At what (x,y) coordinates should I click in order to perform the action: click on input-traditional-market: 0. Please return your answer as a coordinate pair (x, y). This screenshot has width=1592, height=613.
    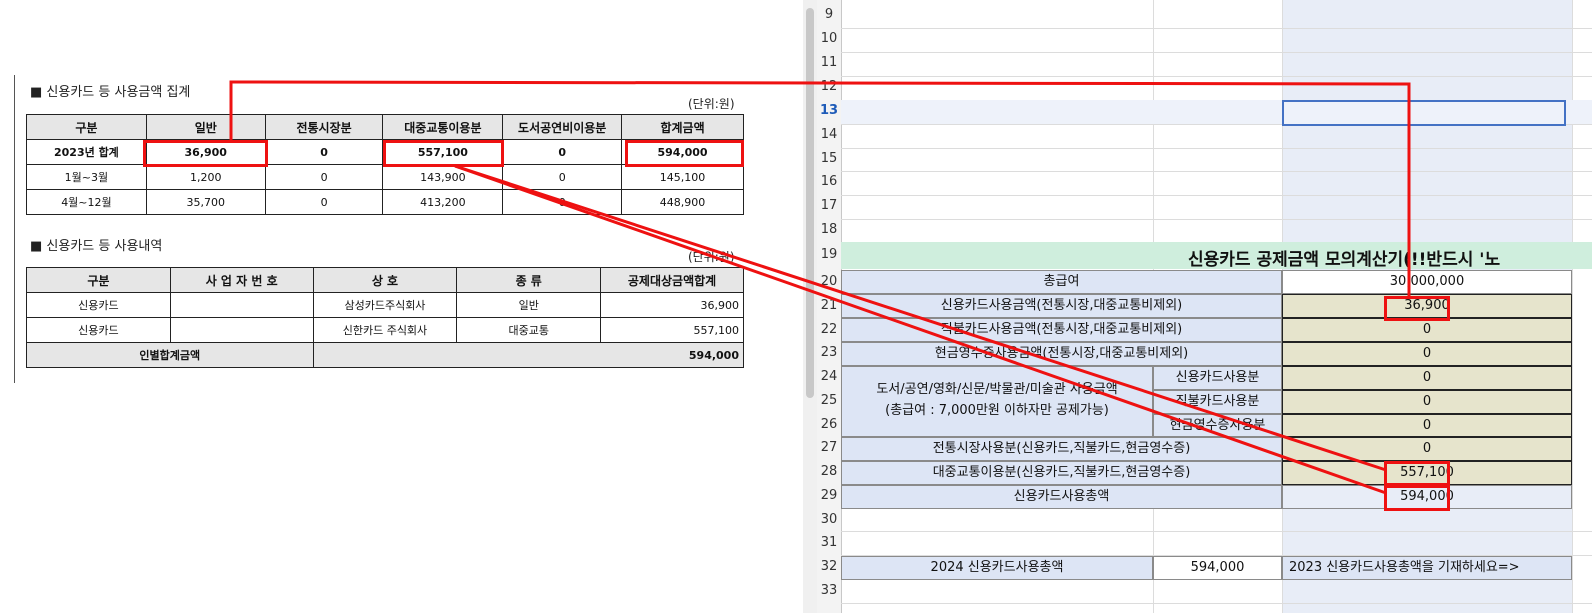
    Looking at the image, I should click on (1427, 449).